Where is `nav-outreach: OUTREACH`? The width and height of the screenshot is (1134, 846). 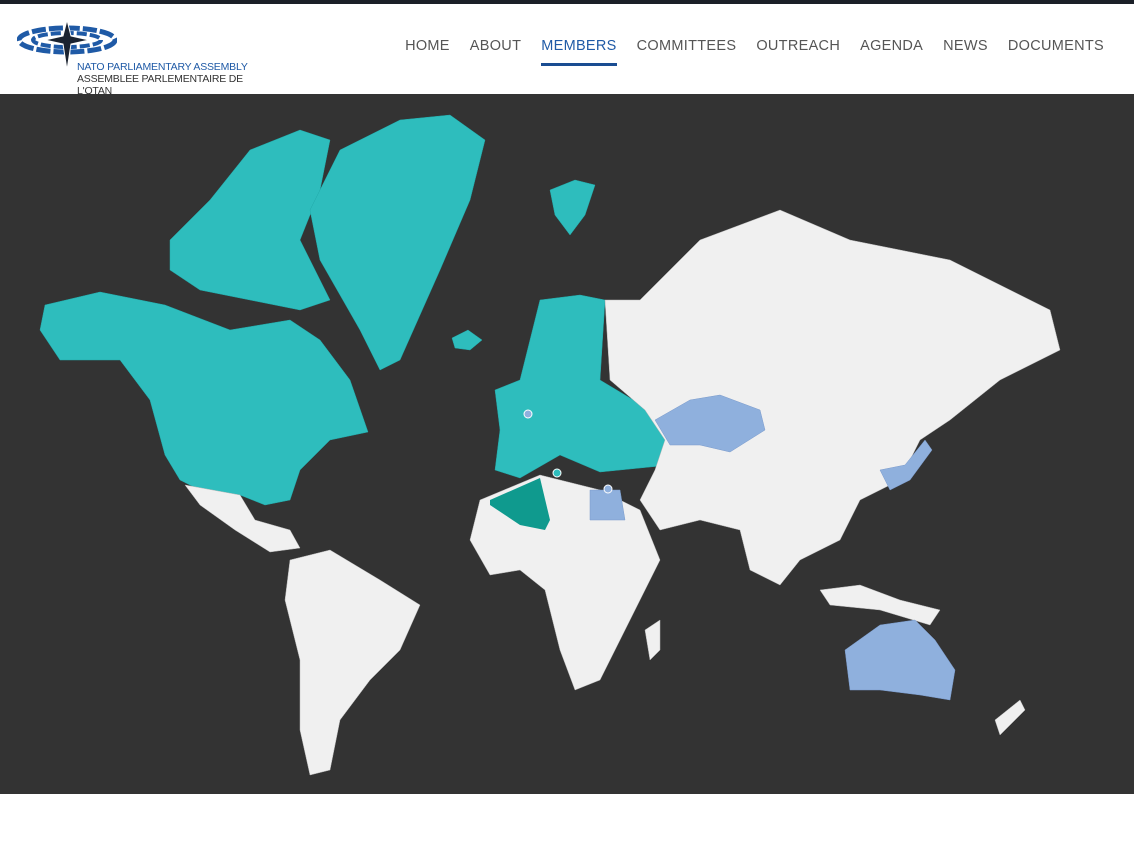
nav-outreach: OUTREACH is located at coordinates (798, 51).